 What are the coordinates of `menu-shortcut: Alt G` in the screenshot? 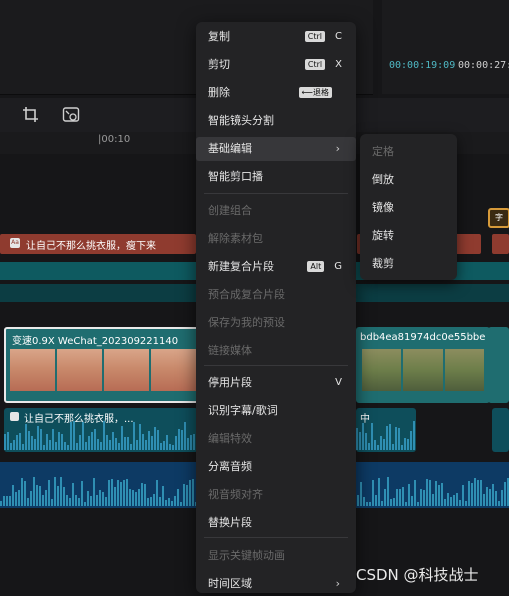 It's located at (324, 267).